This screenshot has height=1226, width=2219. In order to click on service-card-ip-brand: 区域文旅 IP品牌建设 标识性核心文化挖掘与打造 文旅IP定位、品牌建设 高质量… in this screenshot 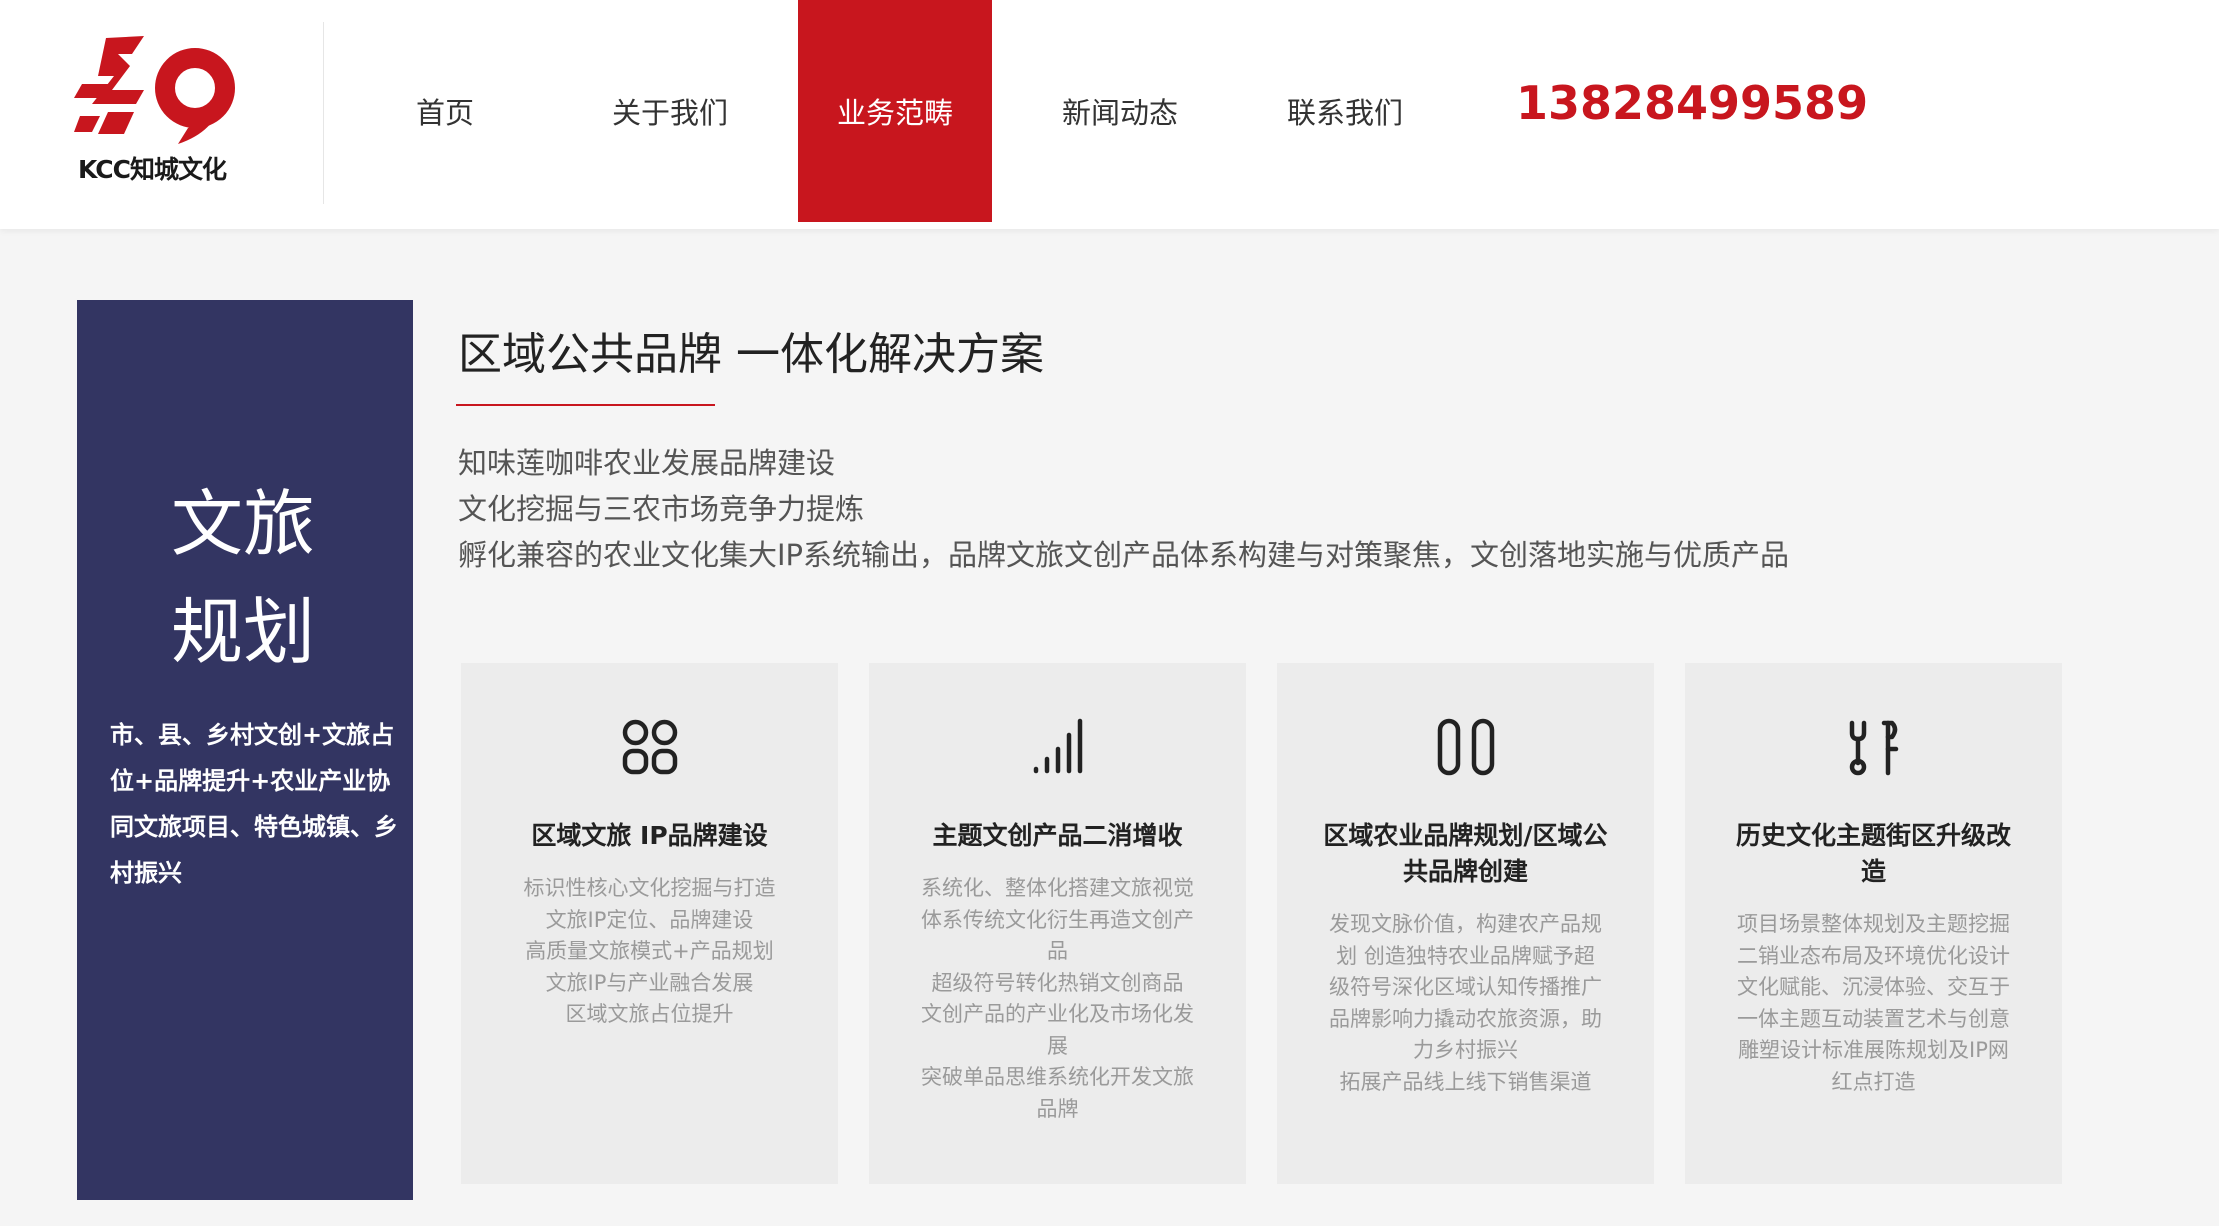, I will do `click(649, 923)`.